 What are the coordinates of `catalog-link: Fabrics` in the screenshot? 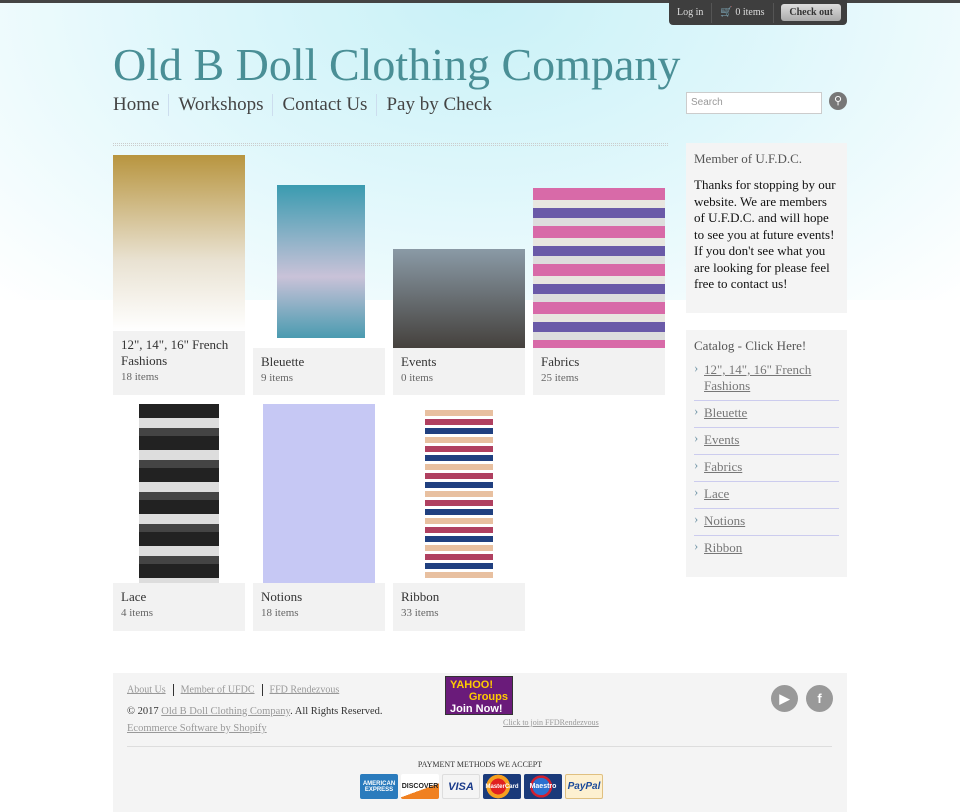 It's located at (766, 468).